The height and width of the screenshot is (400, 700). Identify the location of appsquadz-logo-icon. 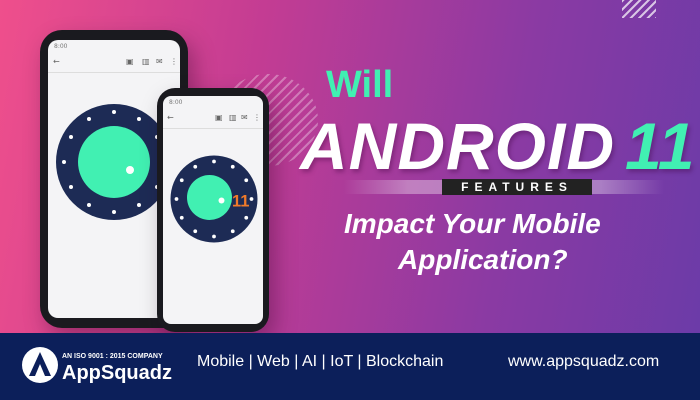
(40, 365).